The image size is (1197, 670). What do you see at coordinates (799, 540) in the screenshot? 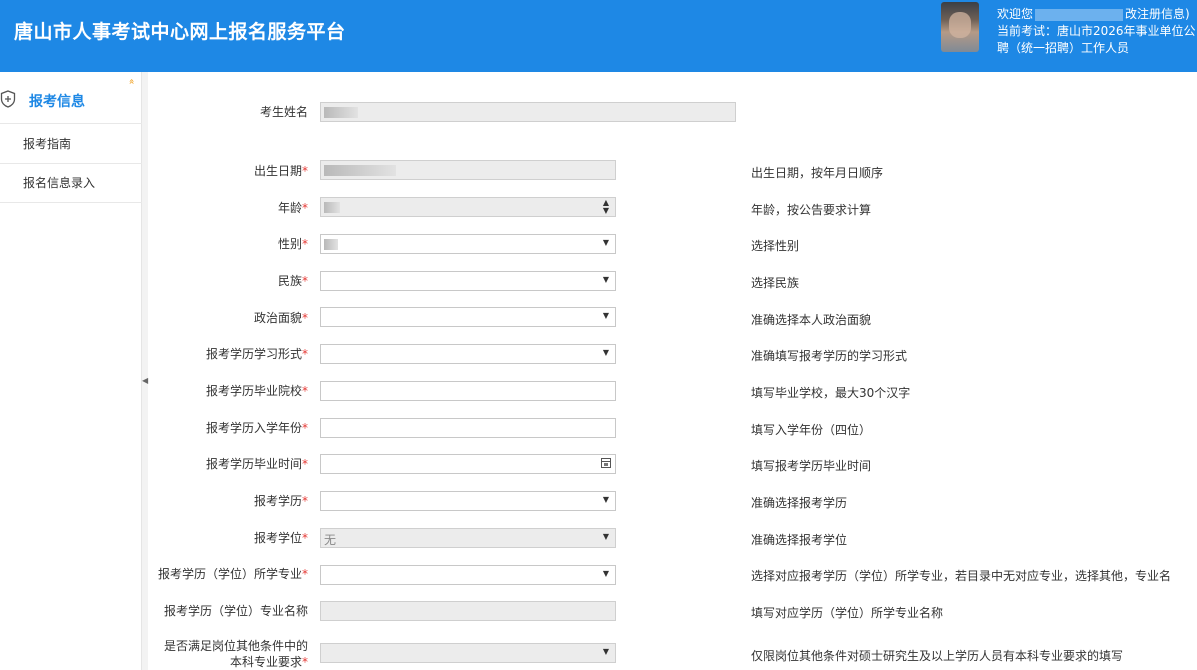
I see `hint-degree: 准确选择报考学位` at bounding box center [799, 540].